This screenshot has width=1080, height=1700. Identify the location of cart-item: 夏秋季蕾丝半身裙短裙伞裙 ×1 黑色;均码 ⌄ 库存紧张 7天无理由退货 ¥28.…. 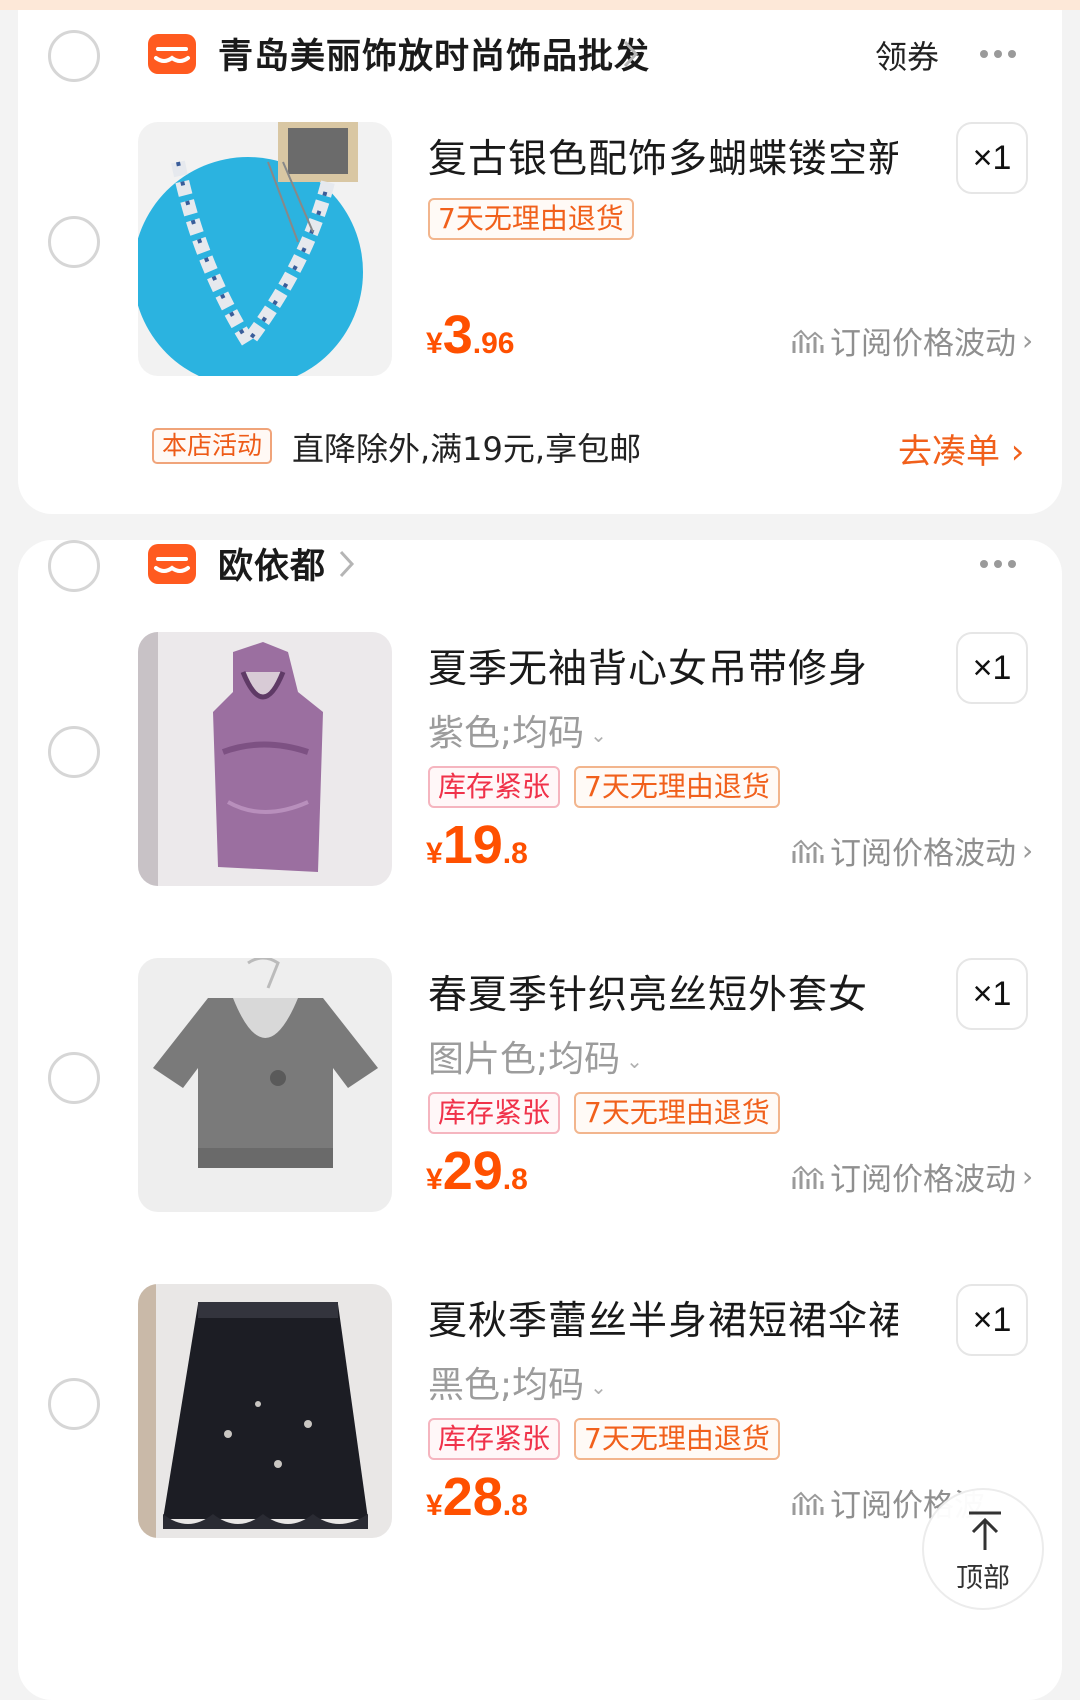
(540, 1414).